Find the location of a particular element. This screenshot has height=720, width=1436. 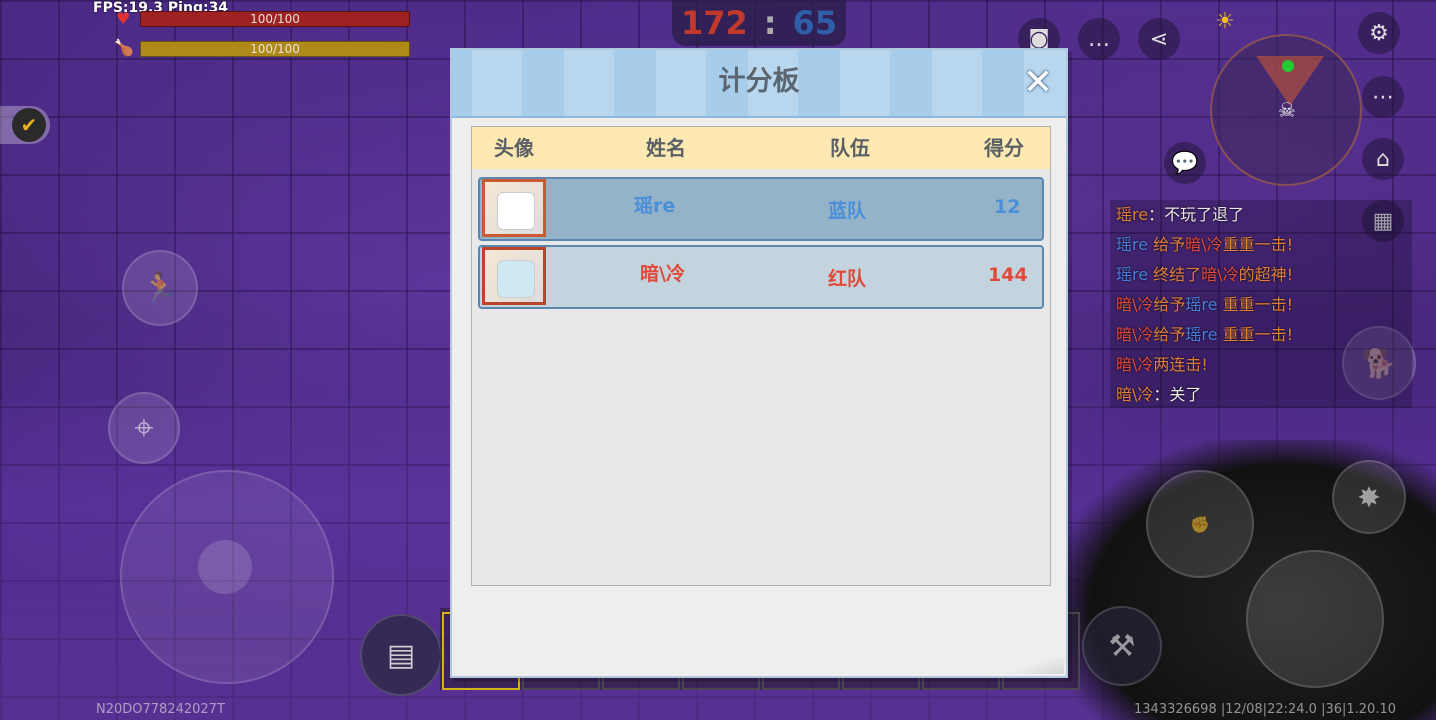

dialog-title: 计分板 is located at coordinates (759, 81).